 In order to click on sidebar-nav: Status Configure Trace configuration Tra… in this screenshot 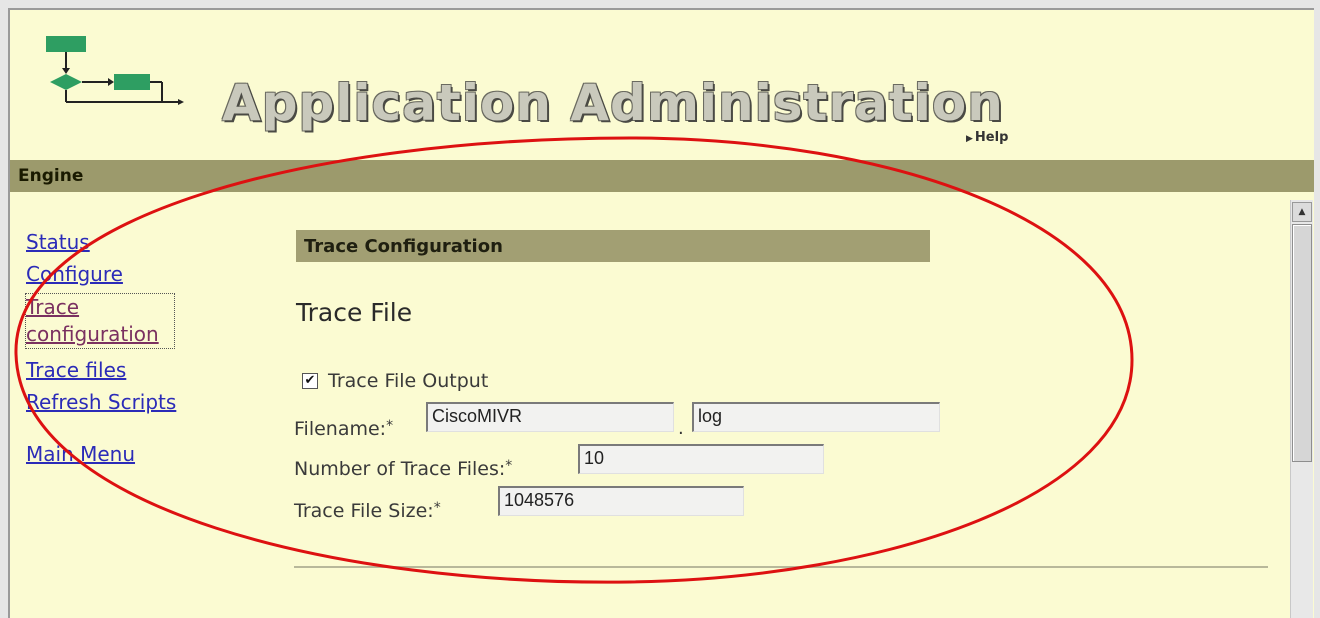, I will do `click(100, 348)`.